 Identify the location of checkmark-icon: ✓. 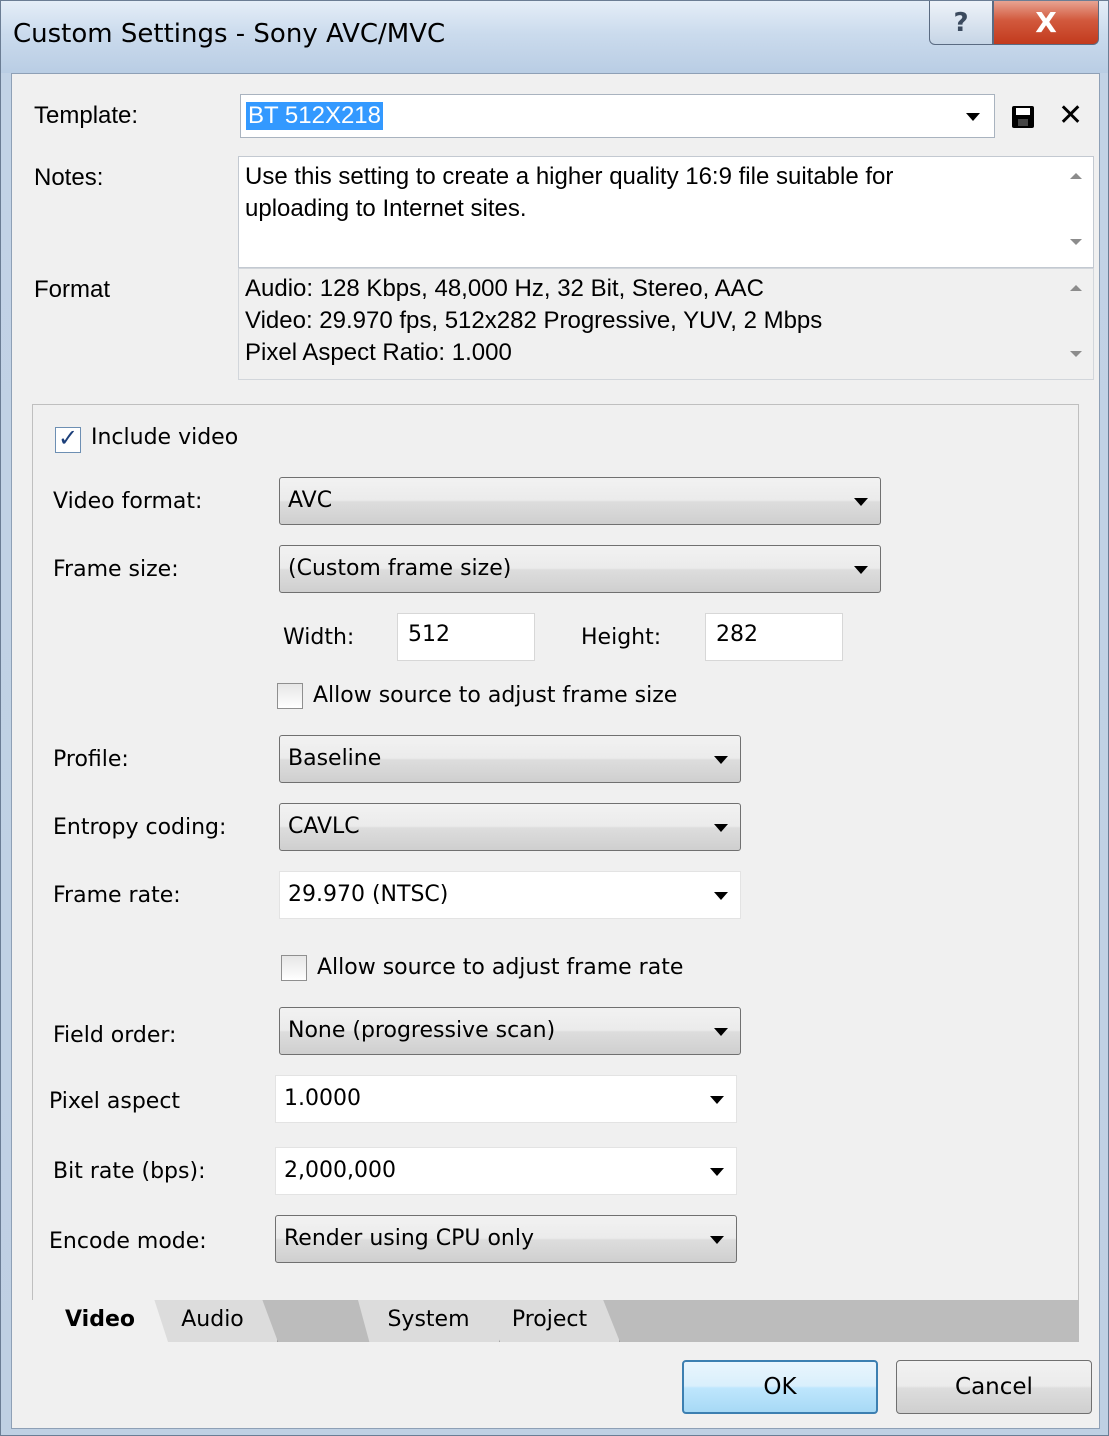
(68, 438).